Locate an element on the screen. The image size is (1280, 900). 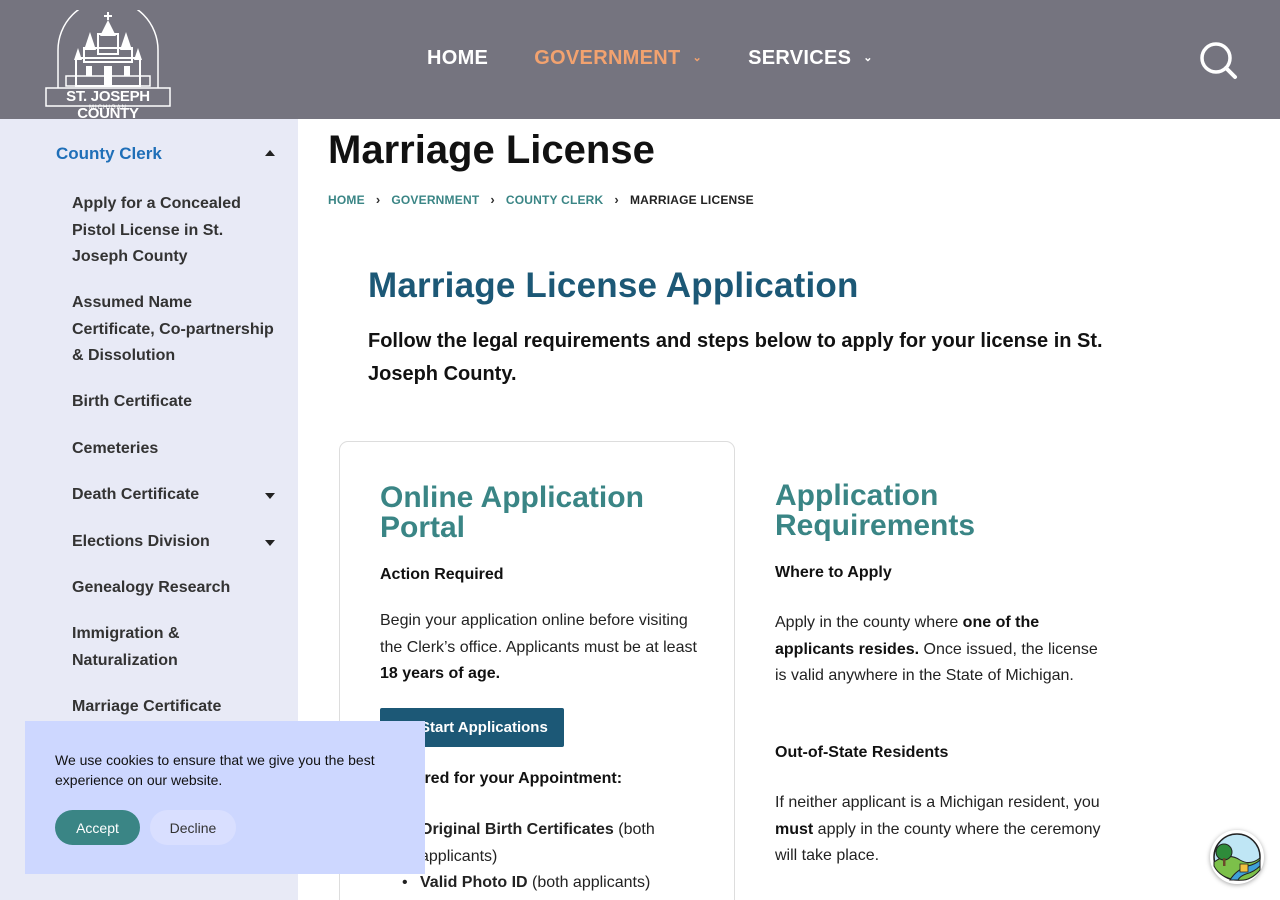
bullet-rest: (both applicants) is located at coordinates (589, 882).